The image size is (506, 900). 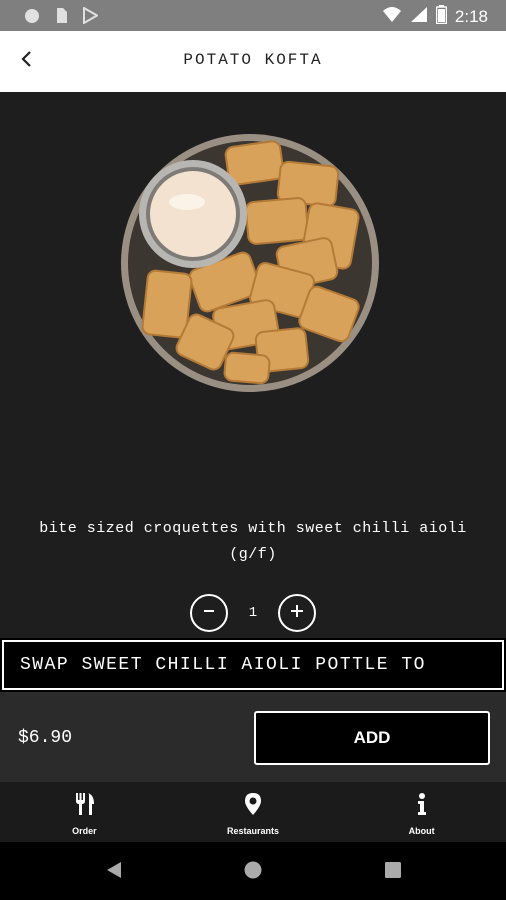 What do you see at coordinates (253, 831) in the screenshot?
I see `nav-label-restaurants: Restaurants` at bounding box center [253, 831].